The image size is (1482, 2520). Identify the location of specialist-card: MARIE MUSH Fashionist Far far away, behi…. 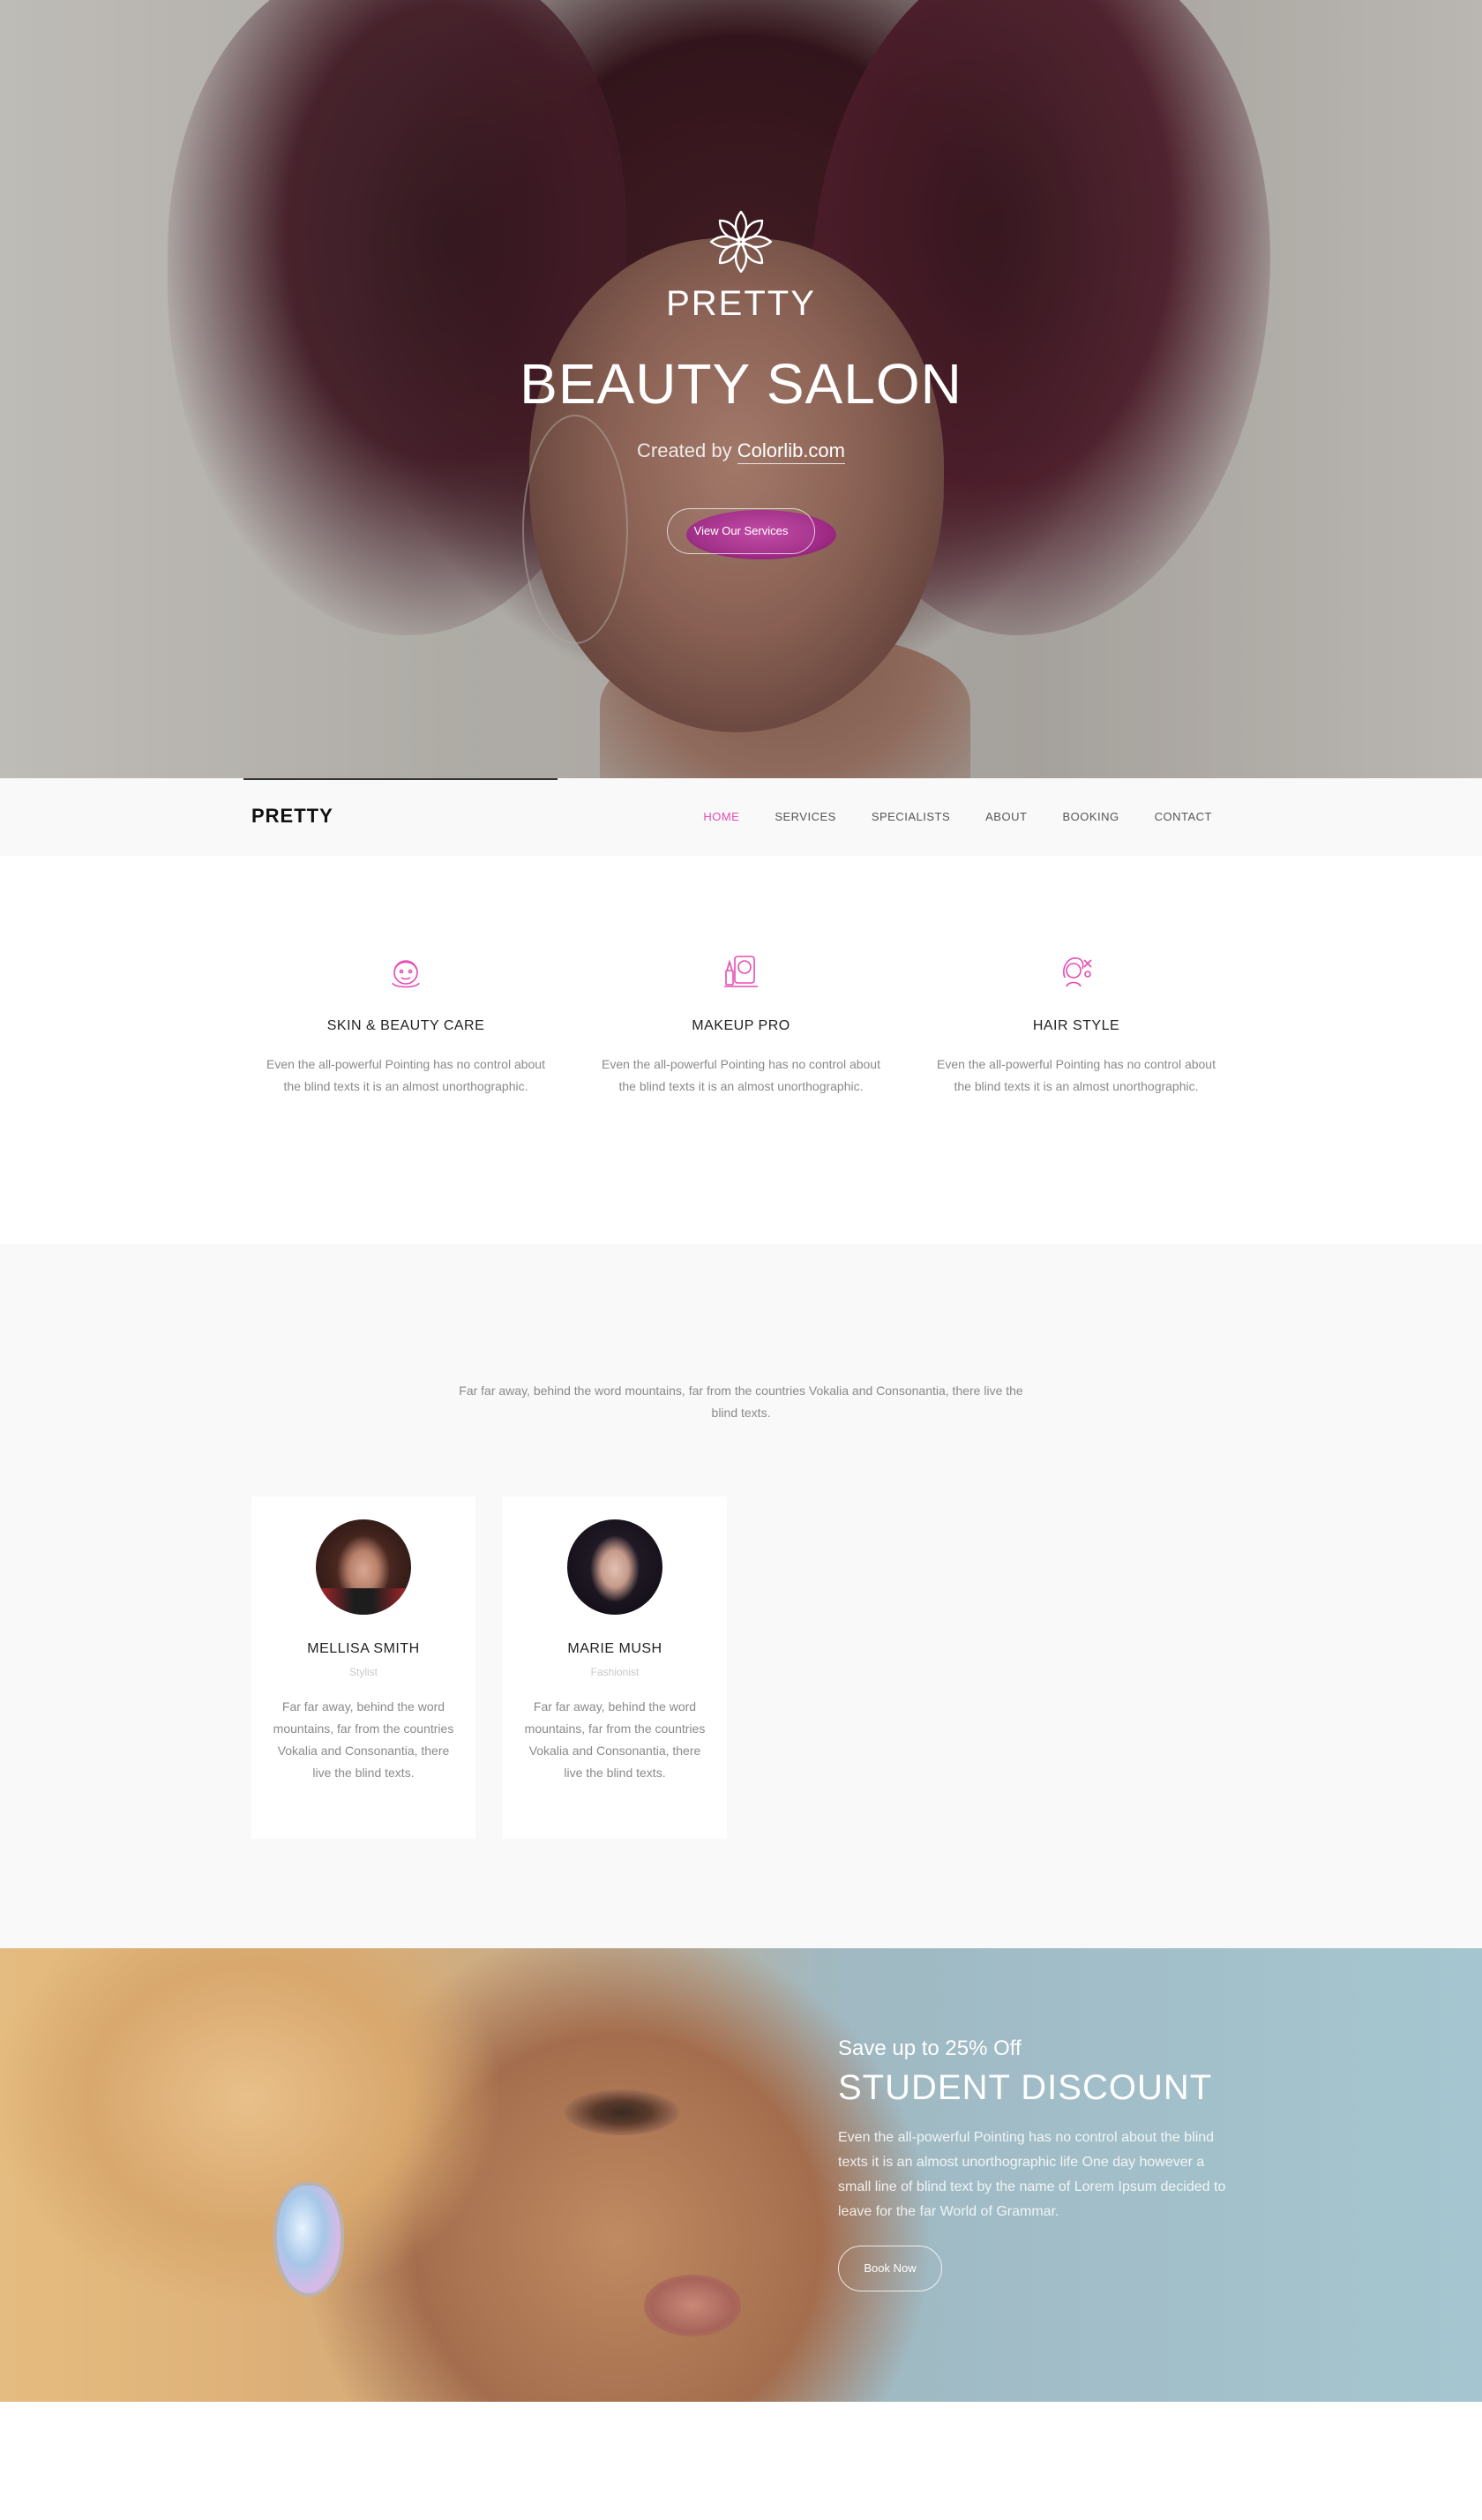
(615, 1667).